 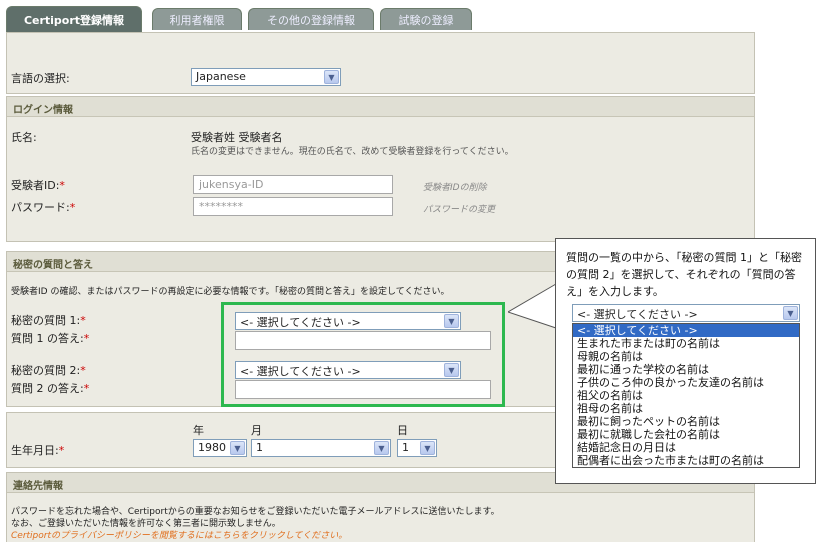 What do you see at coordinates (363, 354) in the screenshot?
I see `highlight-frame` at bounding box center [363, 354].